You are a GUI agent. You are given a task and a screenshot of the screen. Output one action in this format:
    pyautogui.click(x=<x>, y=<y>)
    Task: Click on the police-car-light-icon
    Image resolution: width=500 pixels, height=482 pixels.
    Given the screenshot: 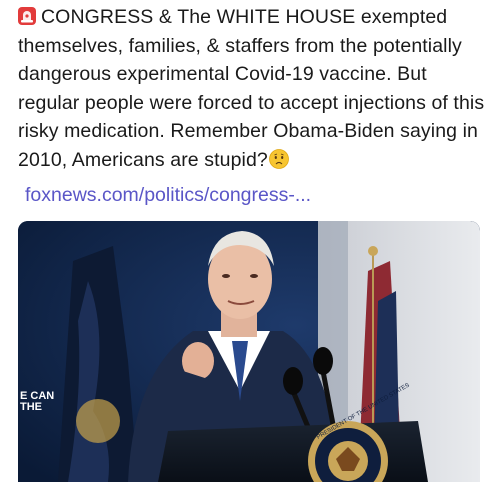 What is the action you would take?
    pyautogui.click(x=27, y=15)
    